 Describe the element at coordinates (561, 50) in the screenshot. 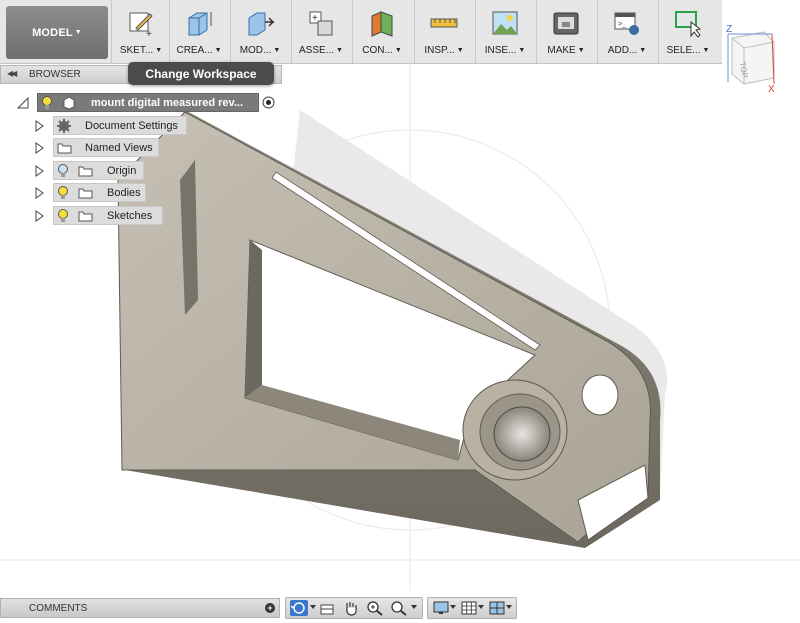

I see `toolbar-make-label: MAKE` at that location.